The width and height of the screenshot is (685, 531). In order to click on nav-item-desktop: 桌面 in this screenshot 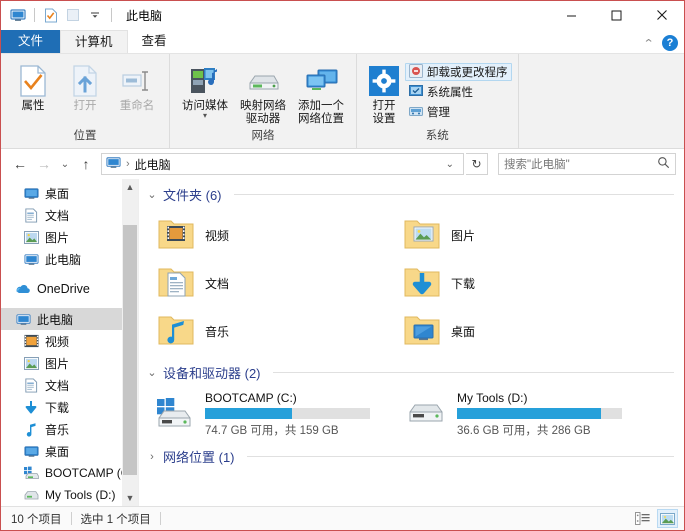, I will do `click(69, 451)`.